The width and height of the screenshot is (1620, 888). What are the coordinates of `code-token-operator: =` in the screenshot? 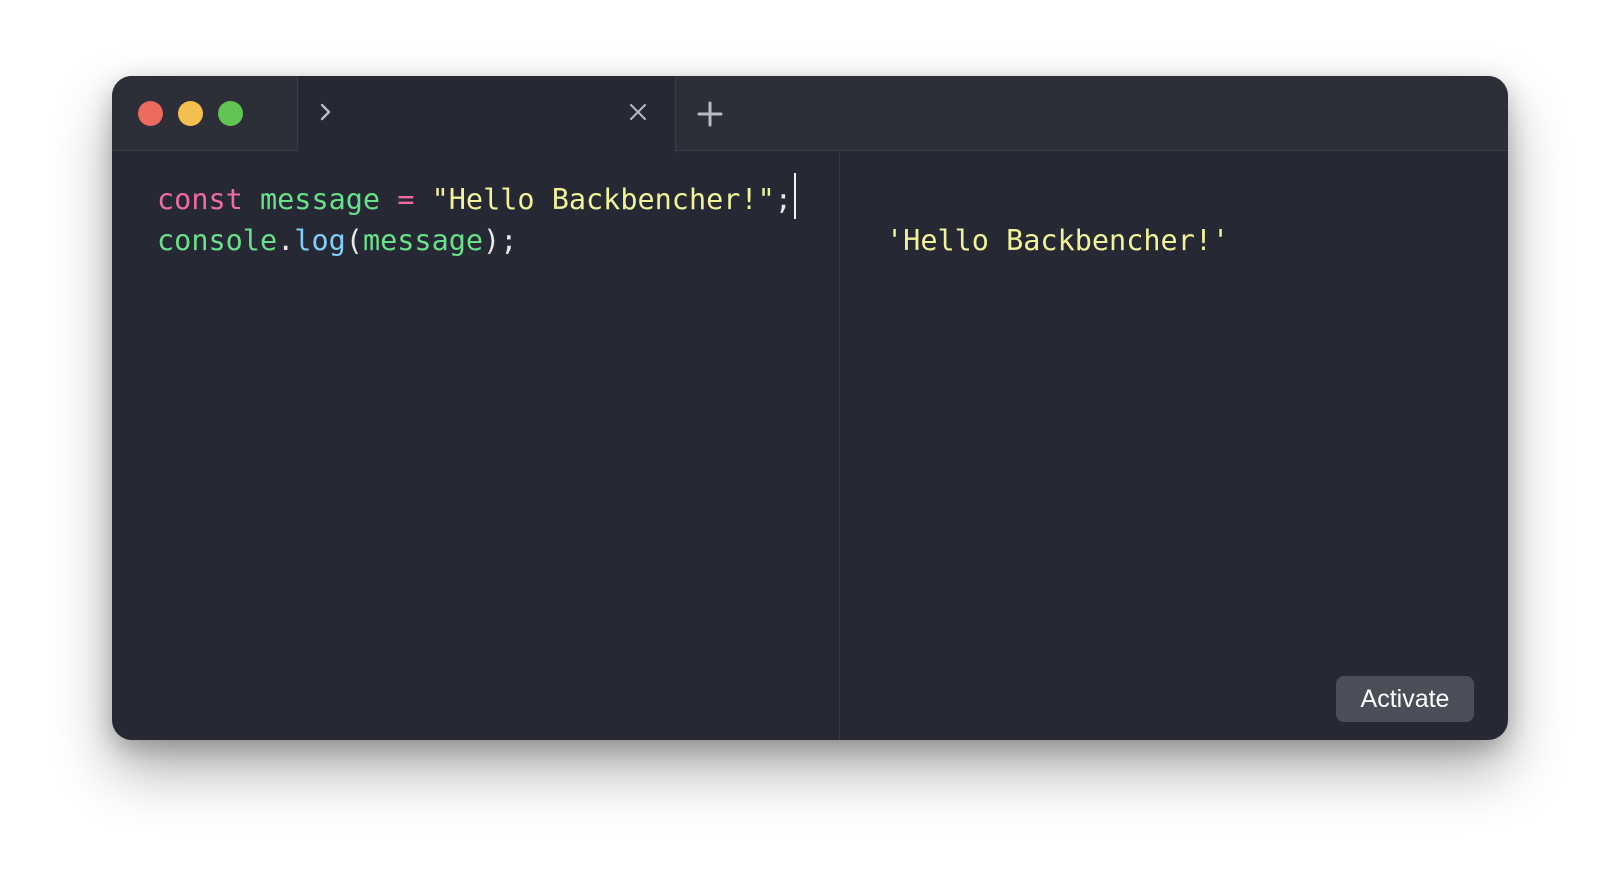 It's located at (406, 199).